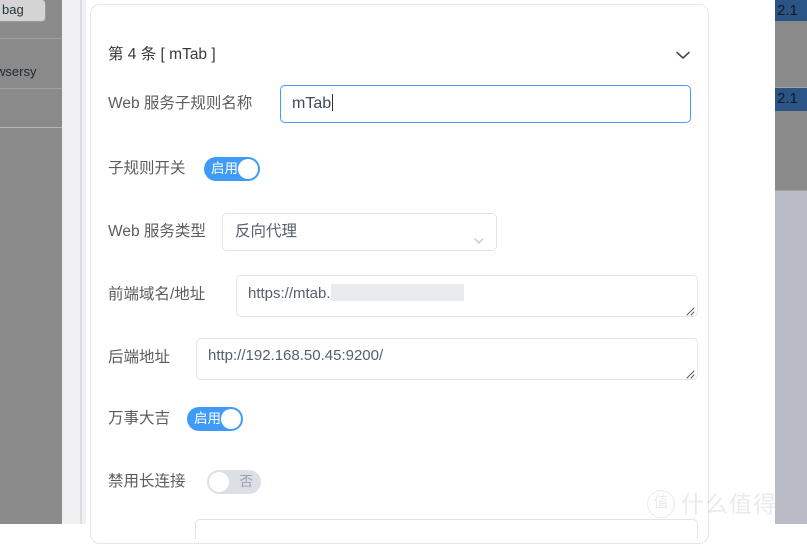 Image resolution: width=807 pixels, height=544 pixels. Describe the element at coordinates (74, 262) in the screenshot. I see `overlay-gutter` at that location.